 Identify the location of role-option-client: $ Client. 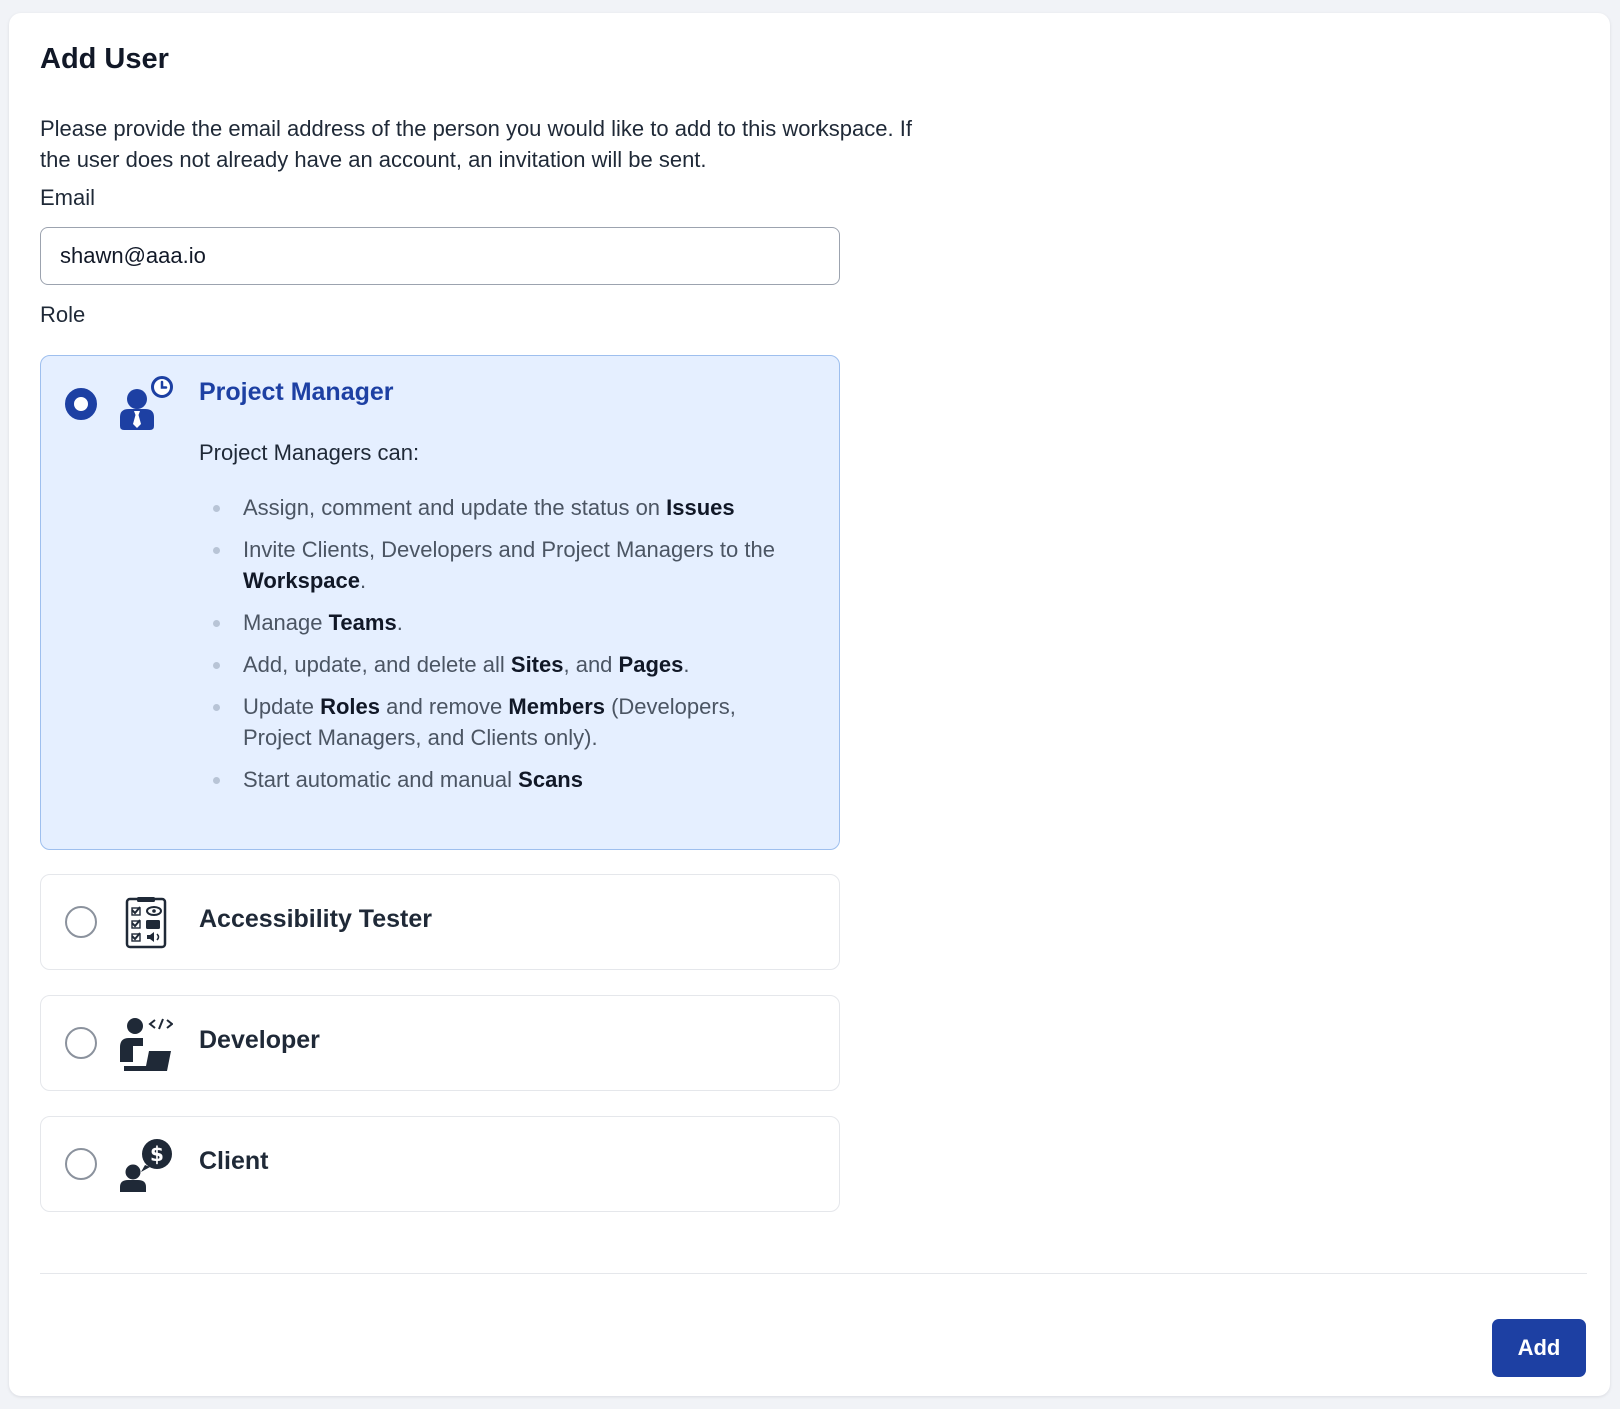
(440, 1164).